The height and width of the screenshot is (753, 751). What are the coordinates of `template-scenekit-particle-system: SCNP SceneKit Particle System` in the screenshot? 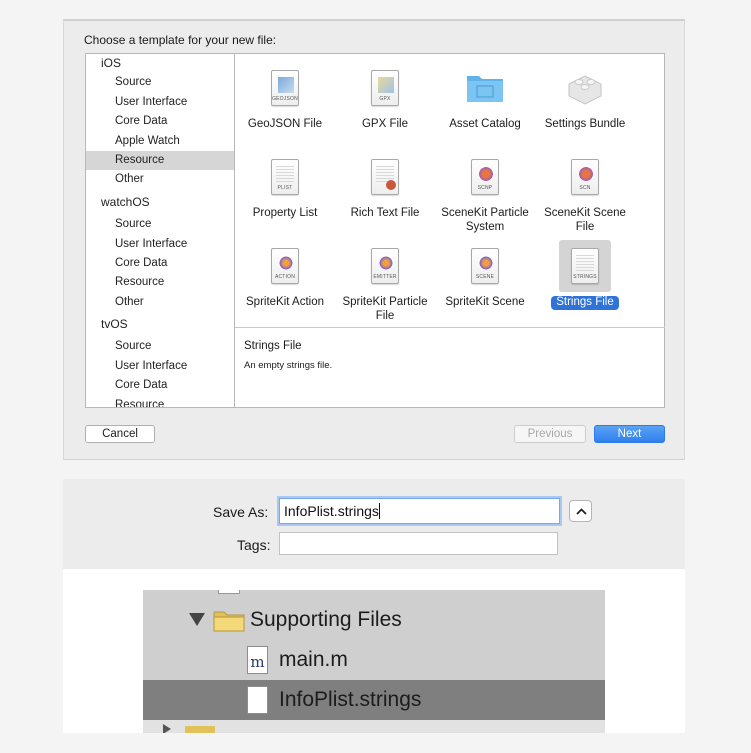 It's located at (485, 193).